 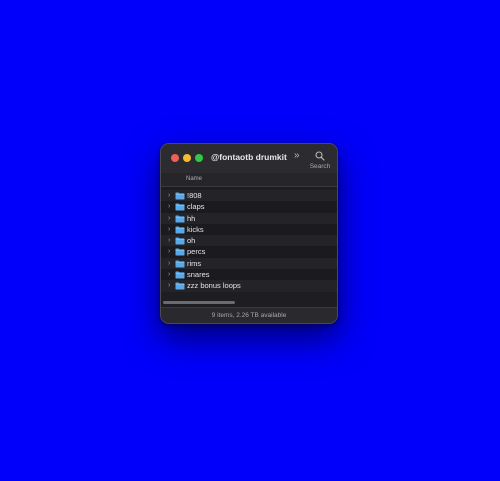 I want to click on list-item: › oh, so click(x=249, y=241).